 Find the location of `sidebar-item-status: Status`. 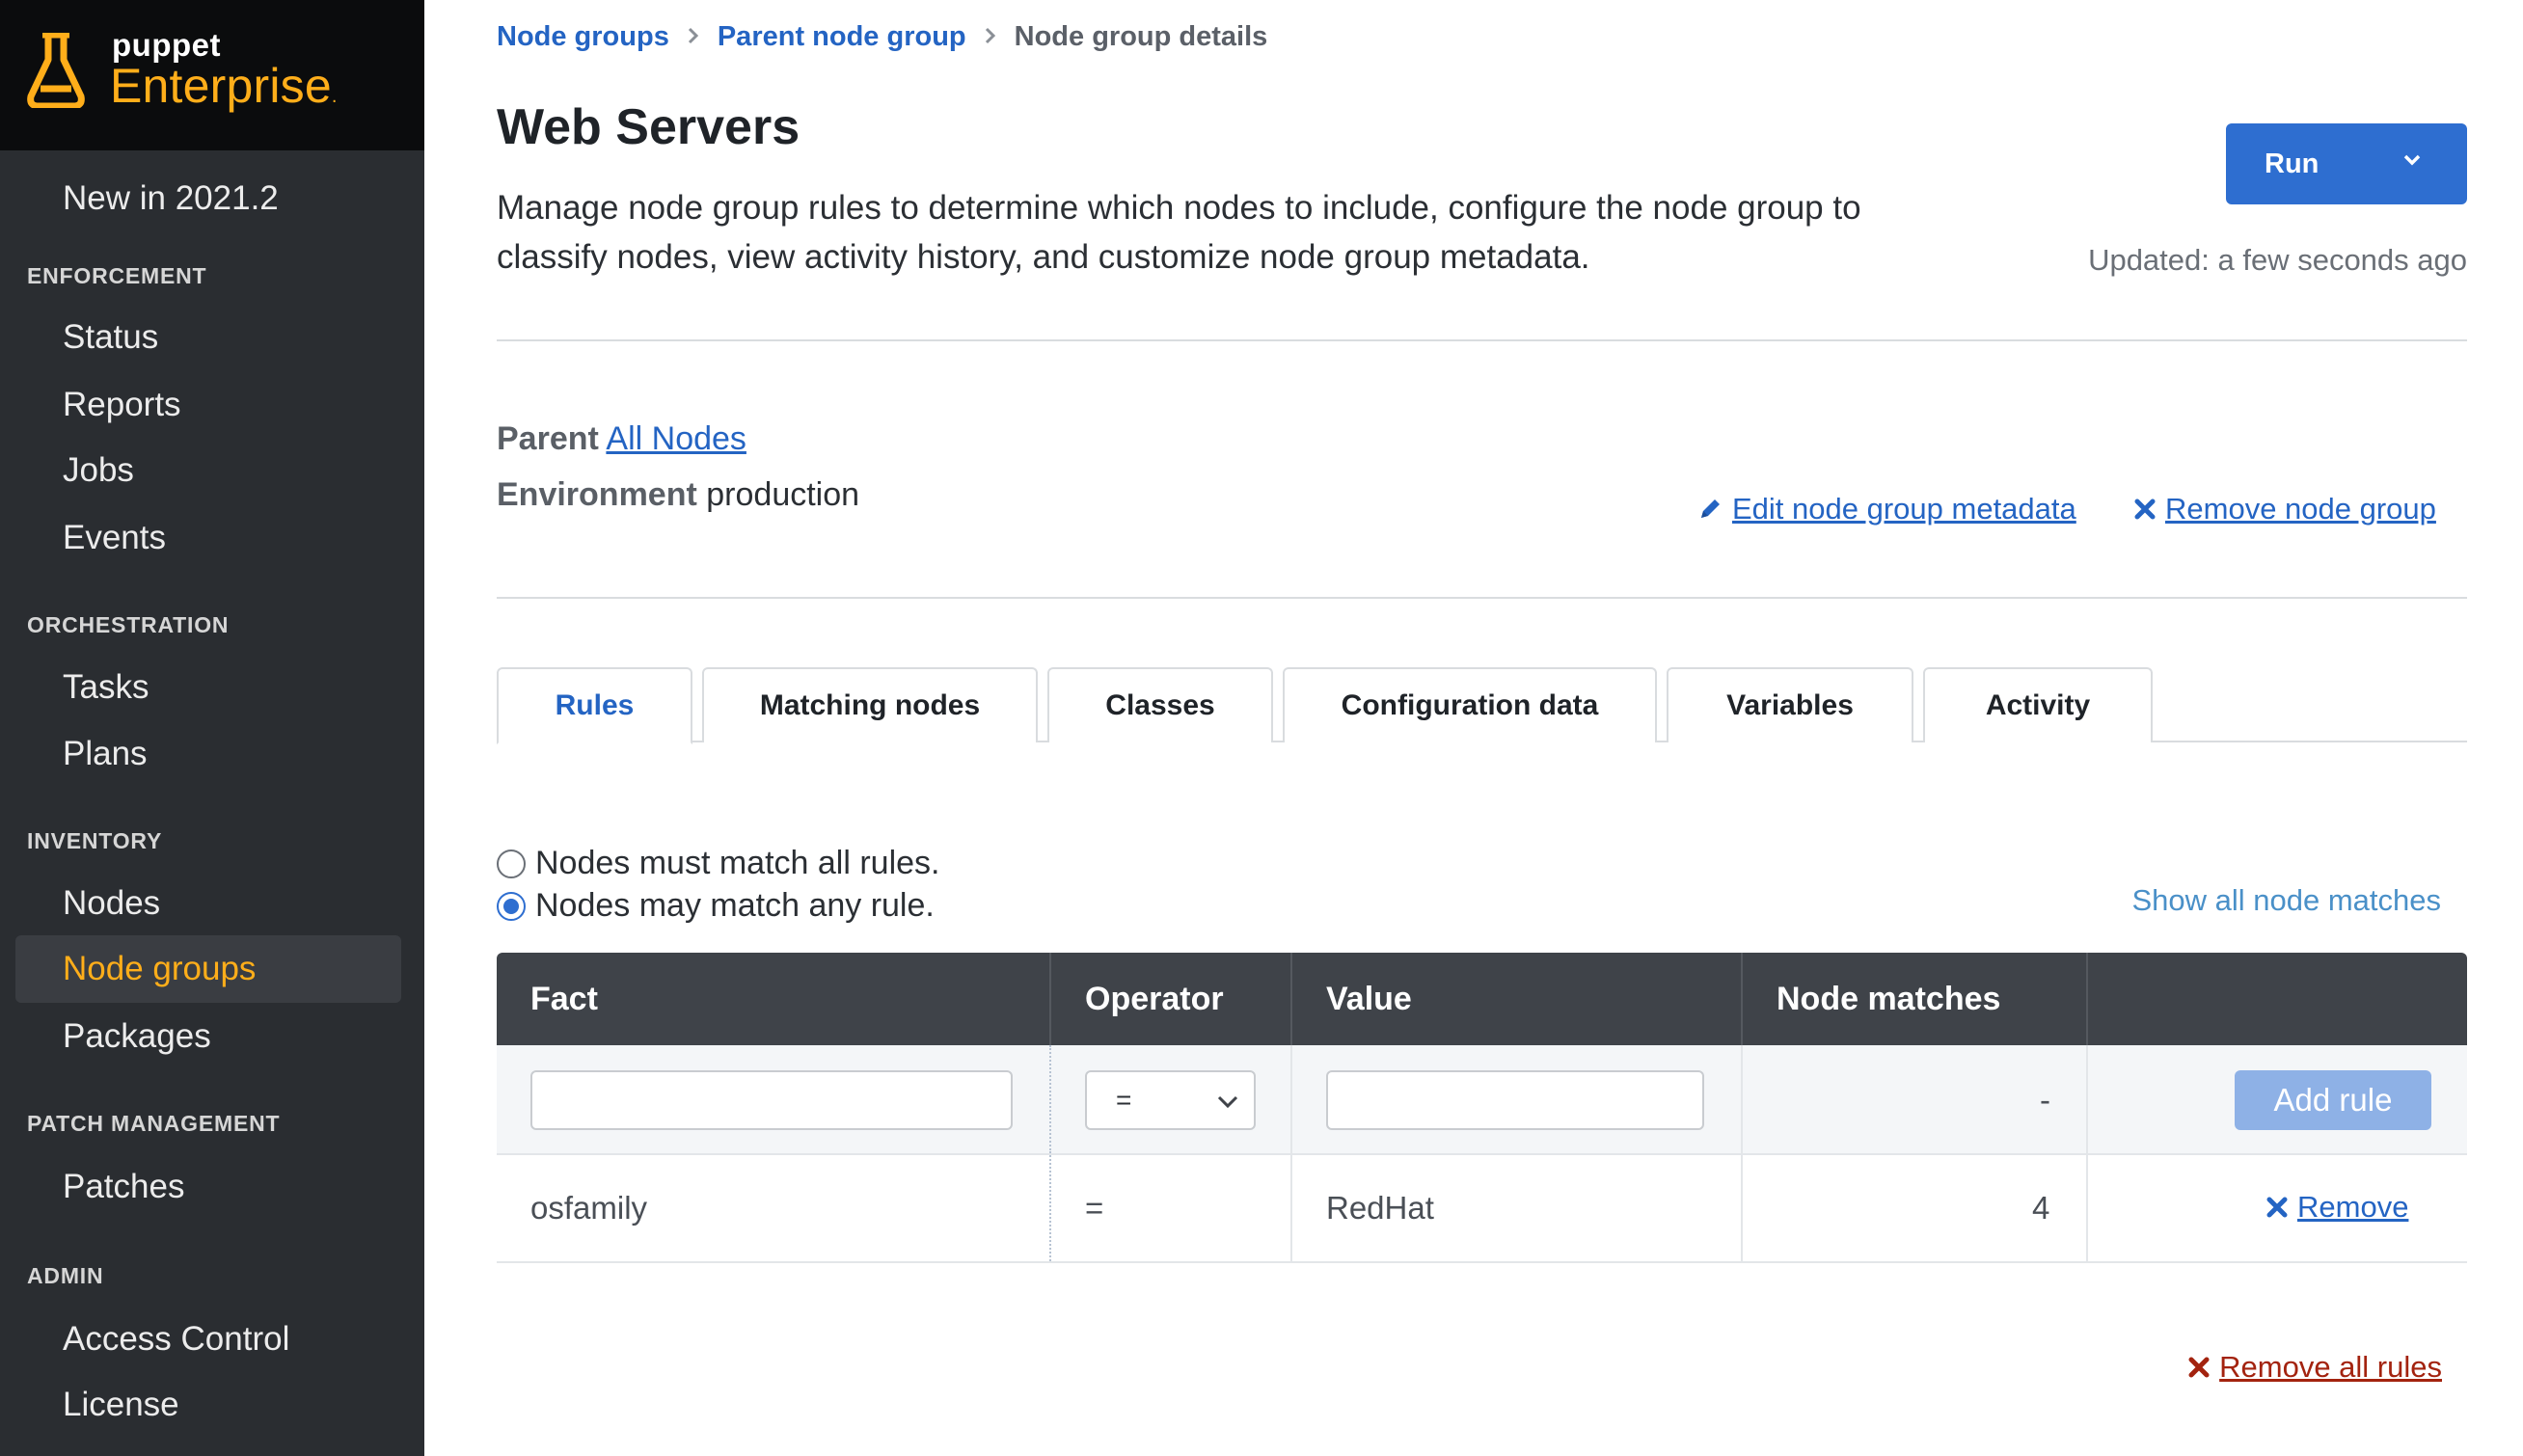

sidebar-item-status: Status is located at coordinates (208, 337).